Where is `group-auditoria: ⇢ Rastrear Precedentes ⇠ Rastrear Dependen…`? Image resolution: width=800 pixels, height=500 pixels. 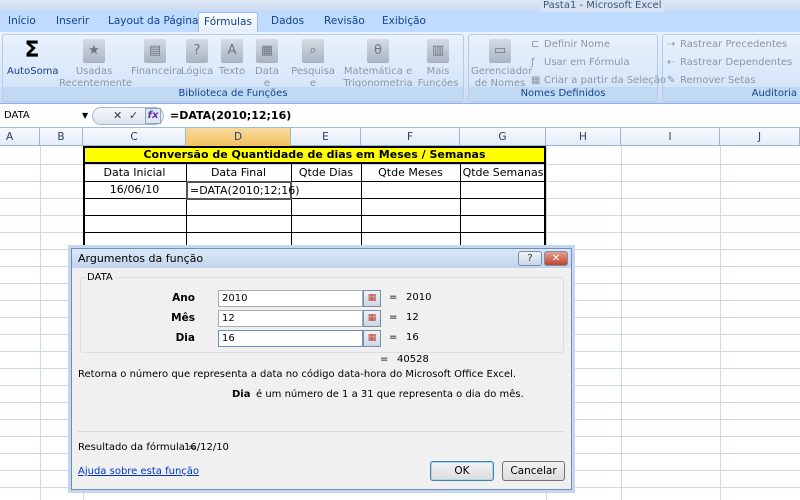
group-auditoria: ⇢ Rastrear Precedentes ⇠ Rastrear Dependen… is located at coordinates (731, 68).